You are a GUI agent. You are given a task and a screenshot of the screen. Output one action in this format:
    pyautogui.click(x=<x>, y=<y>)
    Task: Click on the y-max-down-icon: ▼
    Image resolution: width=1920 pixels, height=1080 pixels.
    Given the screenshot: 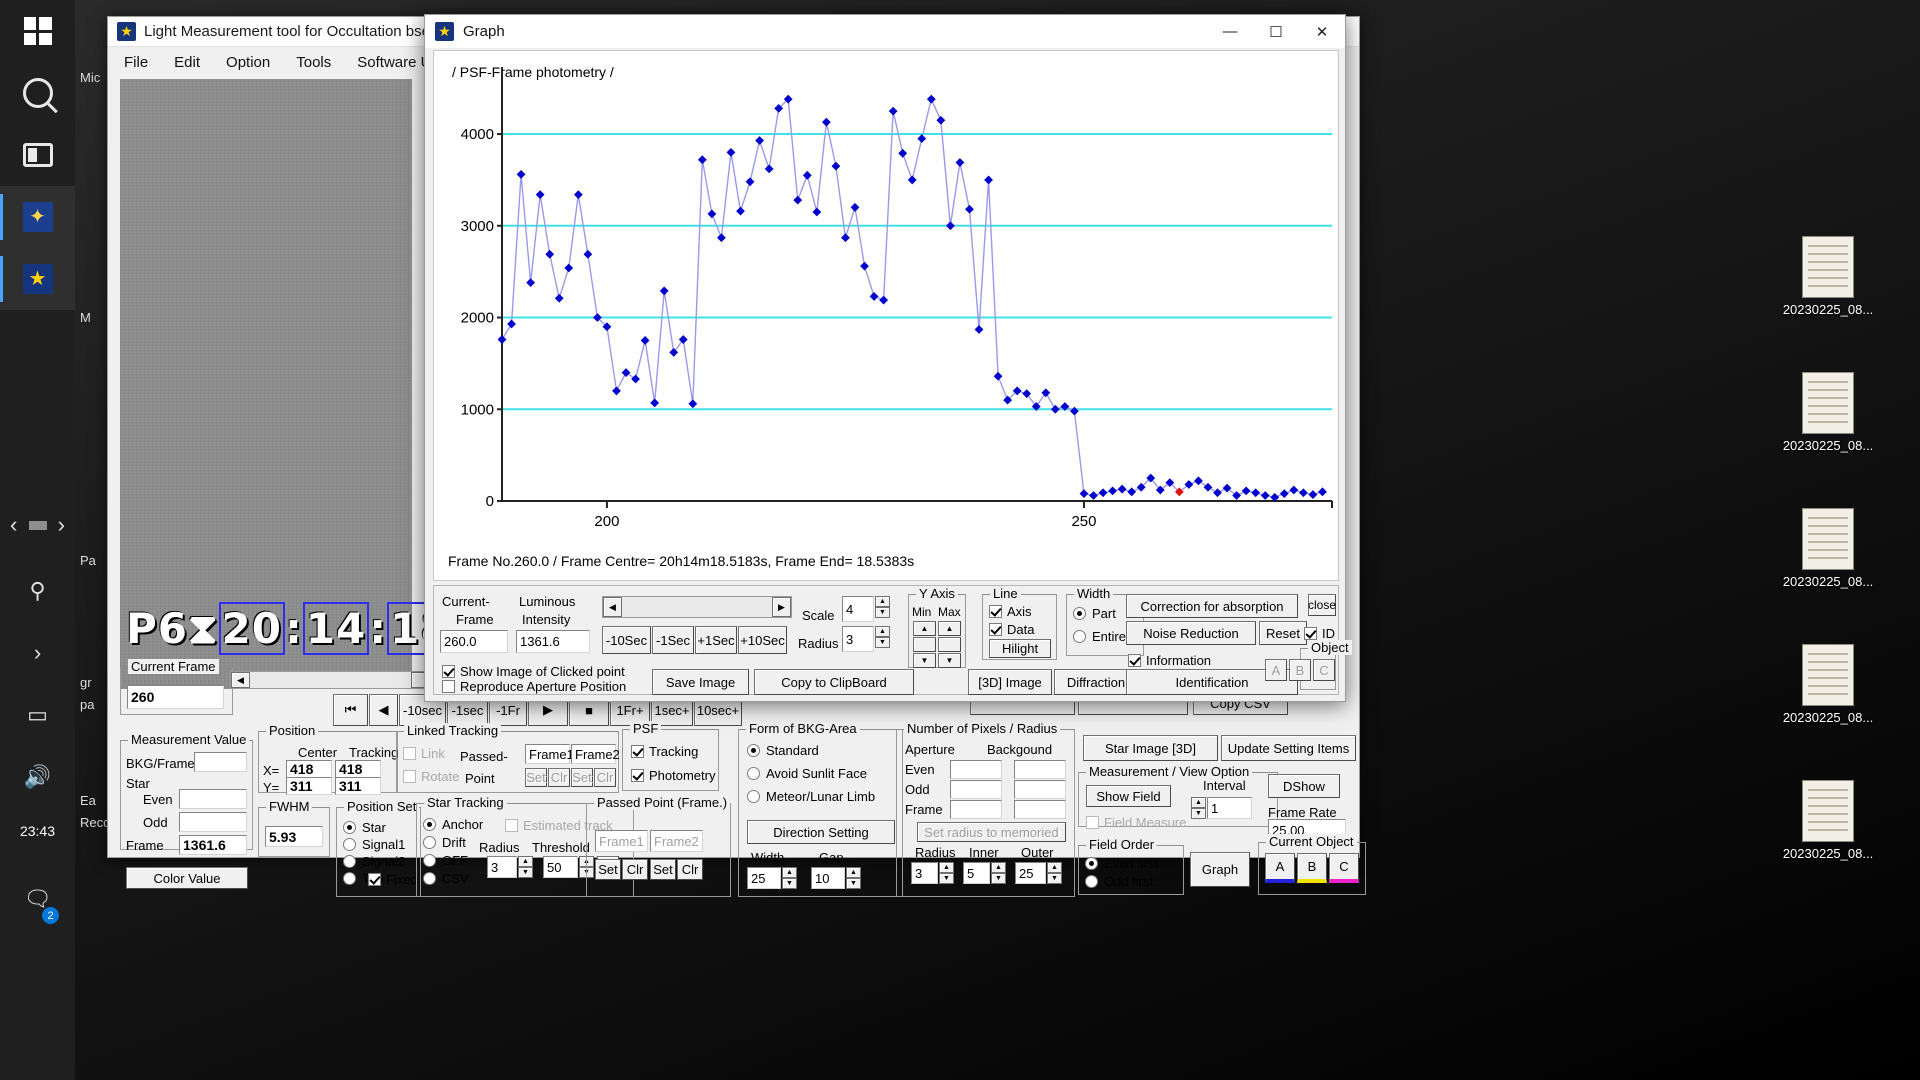 What is the action you would take?
    pyautogui.click(x=949, y=660)
    